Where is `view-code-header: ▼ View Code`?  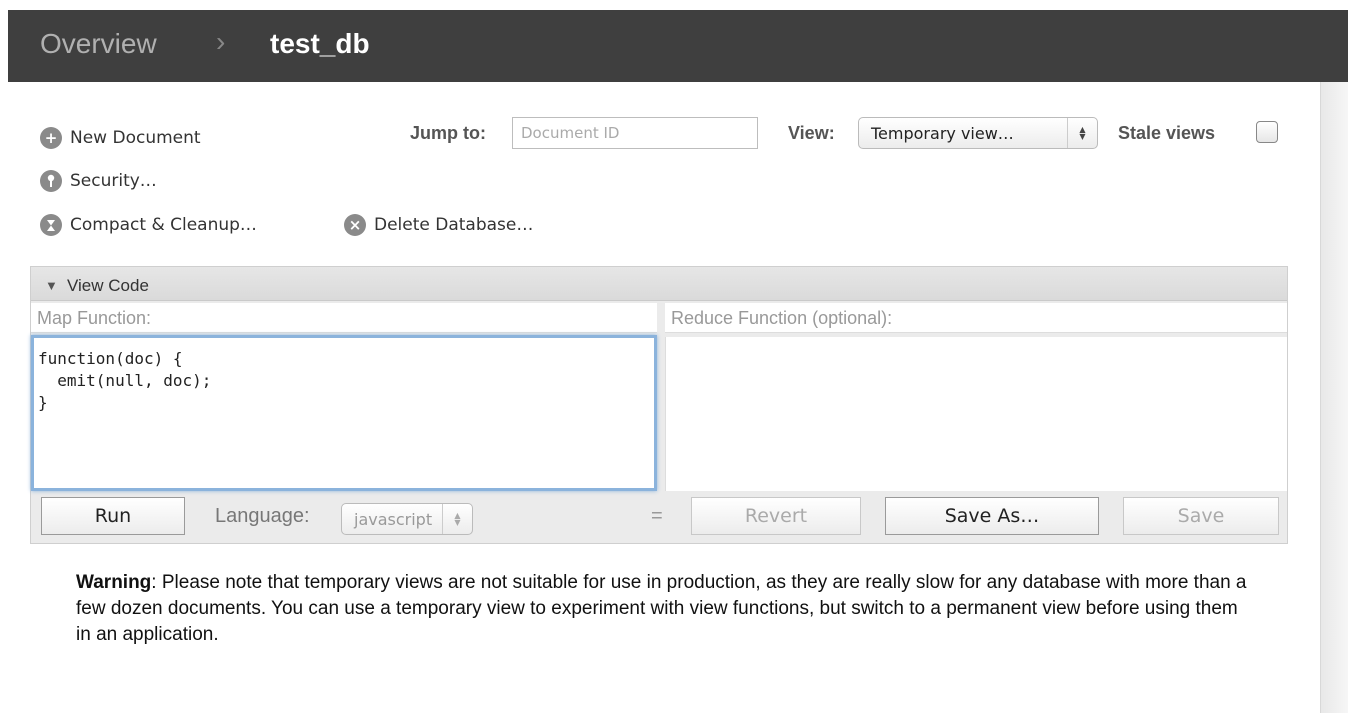 view-code-header: ▼ View Code is located at coordinates (659, 284).